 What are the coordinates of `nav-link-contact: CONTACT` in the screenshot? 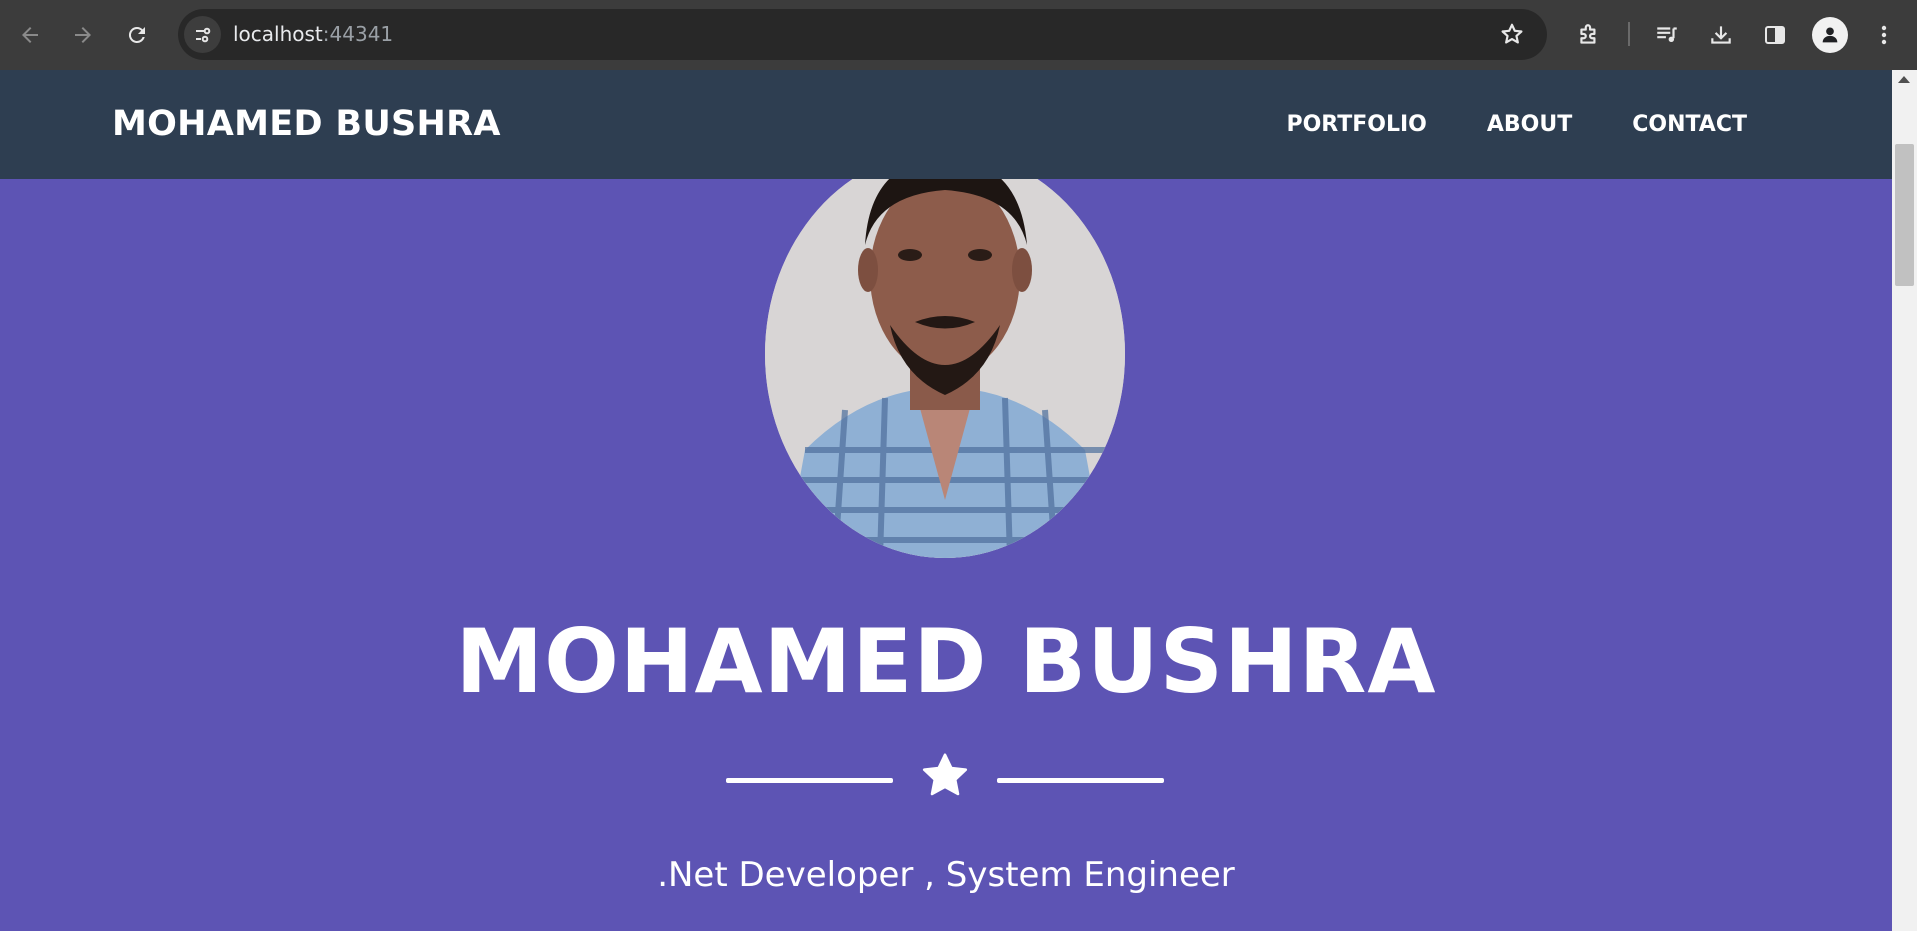 It's located at (1689, 124).